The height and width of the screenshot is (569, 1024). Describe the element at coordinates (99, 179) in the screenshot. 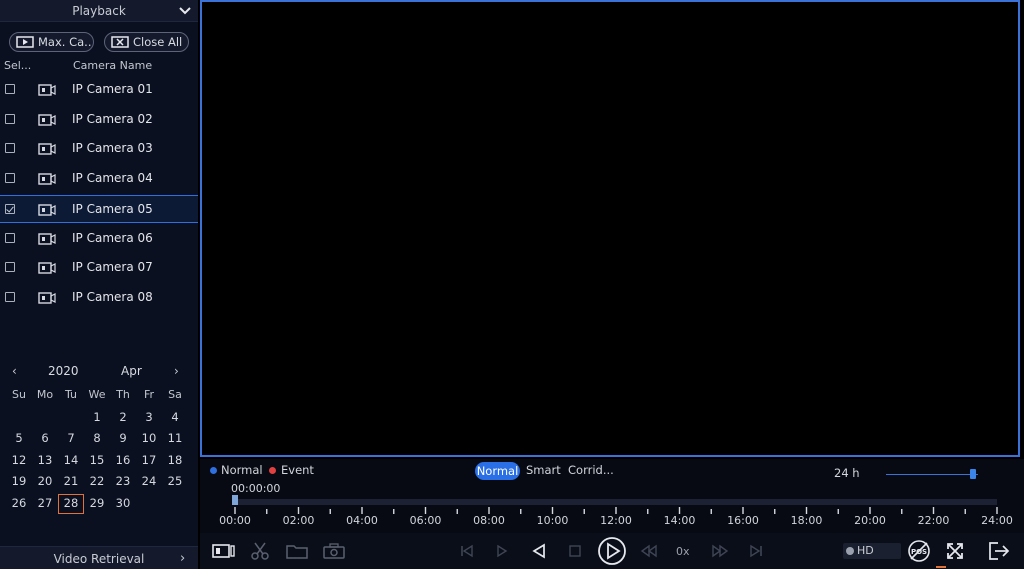

I see `camera-row: IP Camera 04` at that location.